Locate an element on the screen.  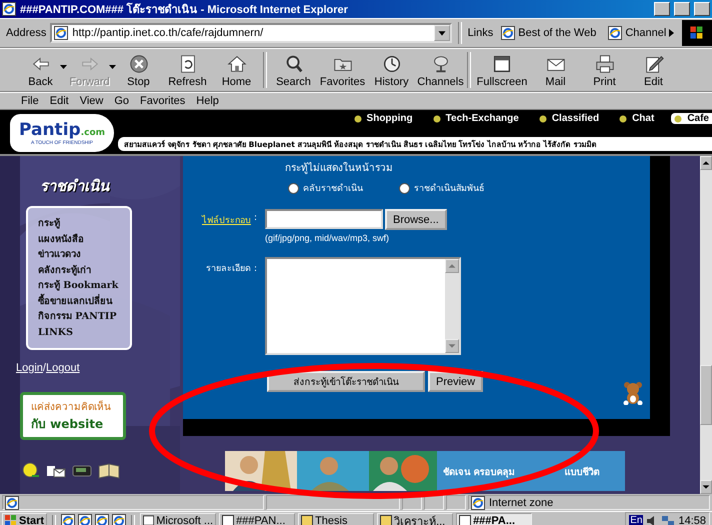
taskbar-button: Thesis is located at coordinates (336, 518).